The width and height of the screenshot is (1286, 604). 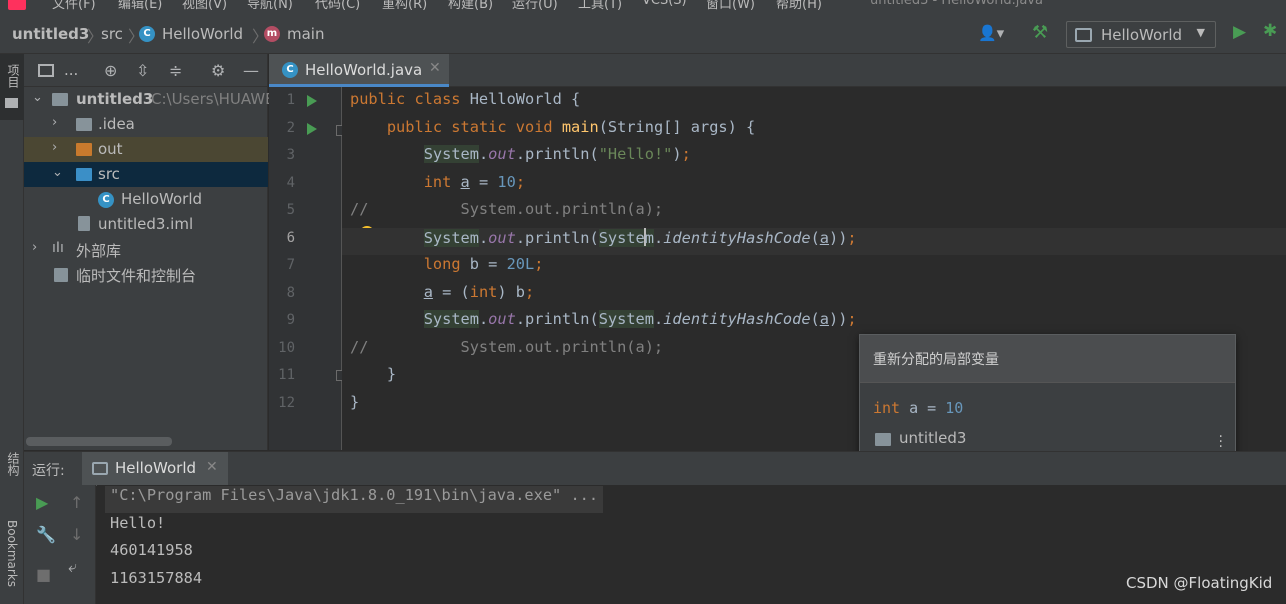 I want to click on menu-file: 文件(F), so click(x=74, y=6).